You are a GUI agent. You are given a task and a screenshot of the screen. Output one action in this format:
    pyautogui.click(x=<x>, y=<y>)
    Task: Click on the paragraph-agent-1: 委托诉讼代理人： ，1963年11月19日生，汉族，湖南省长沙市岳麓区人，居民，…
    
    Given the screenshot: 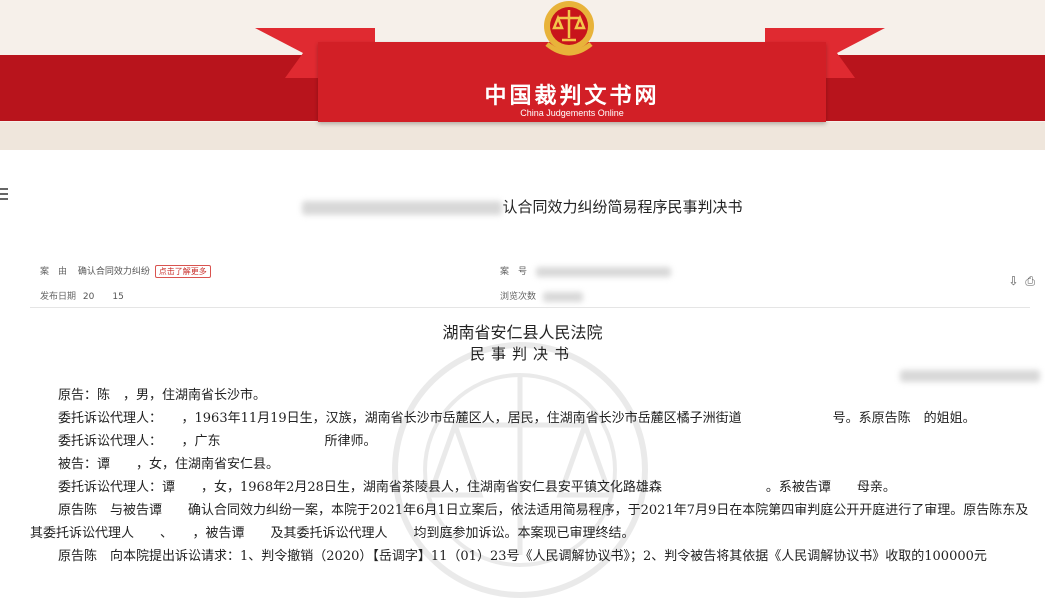 What is the action you would take?
    pyautogui.click(x=517, y=418)
    